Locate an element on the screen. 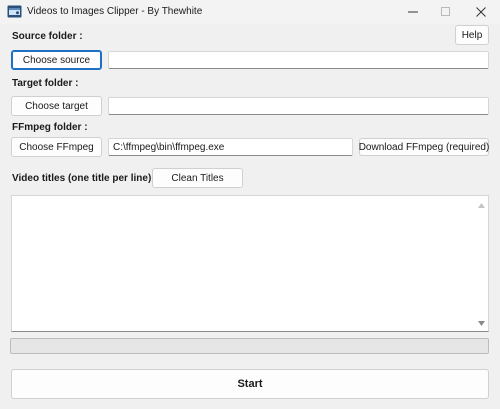  progress-bar is located at coordinates (249, 346).